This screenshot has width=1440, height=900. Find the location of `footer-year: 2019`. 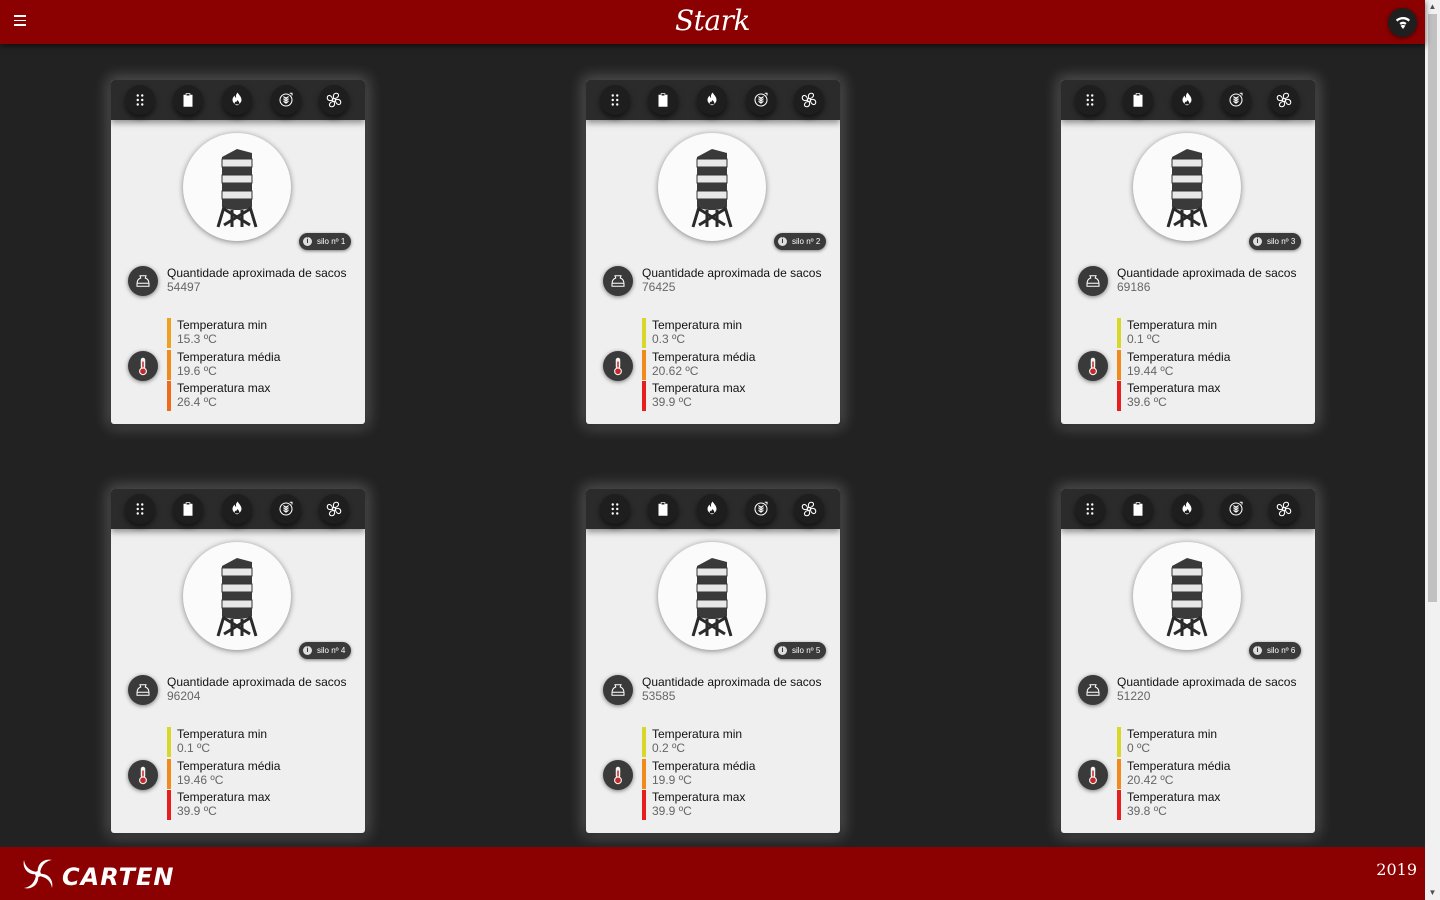

footer-year: 2019 is located at coordinates (1396, 869).